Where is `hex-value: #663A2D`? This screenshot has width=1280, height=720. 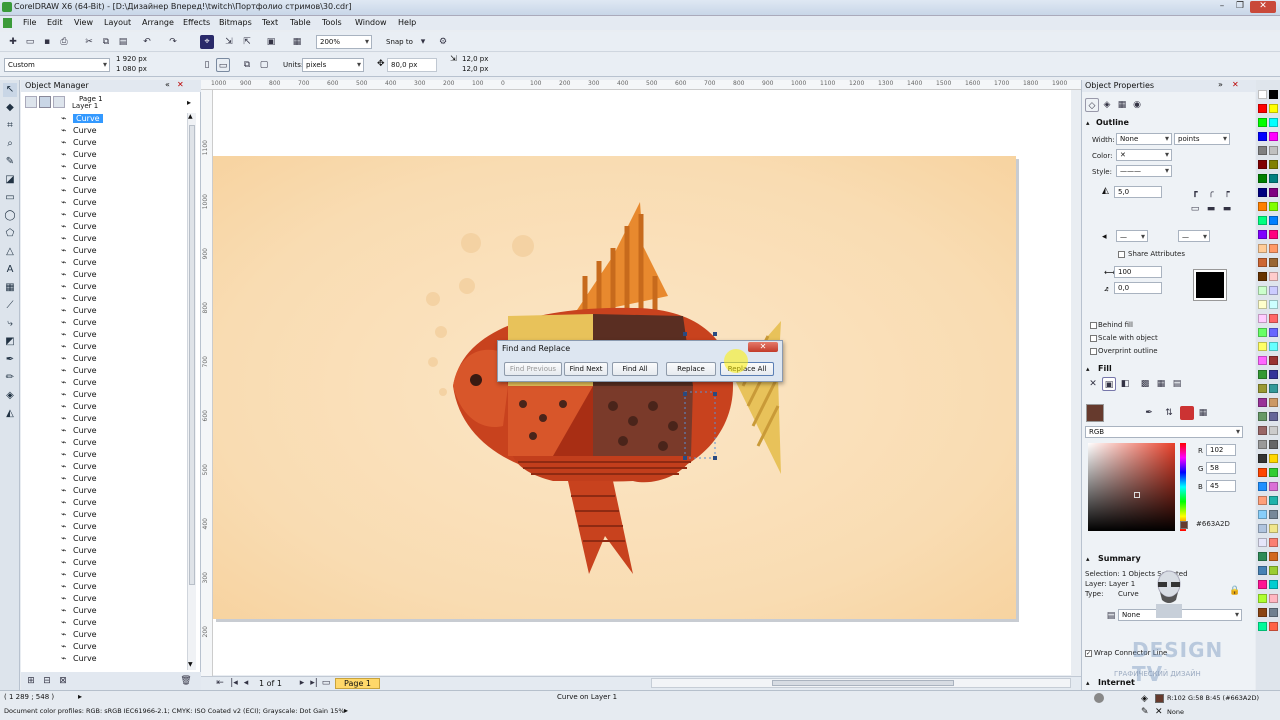 hex-value: #663A2D is located at coordinates (1213, 524).